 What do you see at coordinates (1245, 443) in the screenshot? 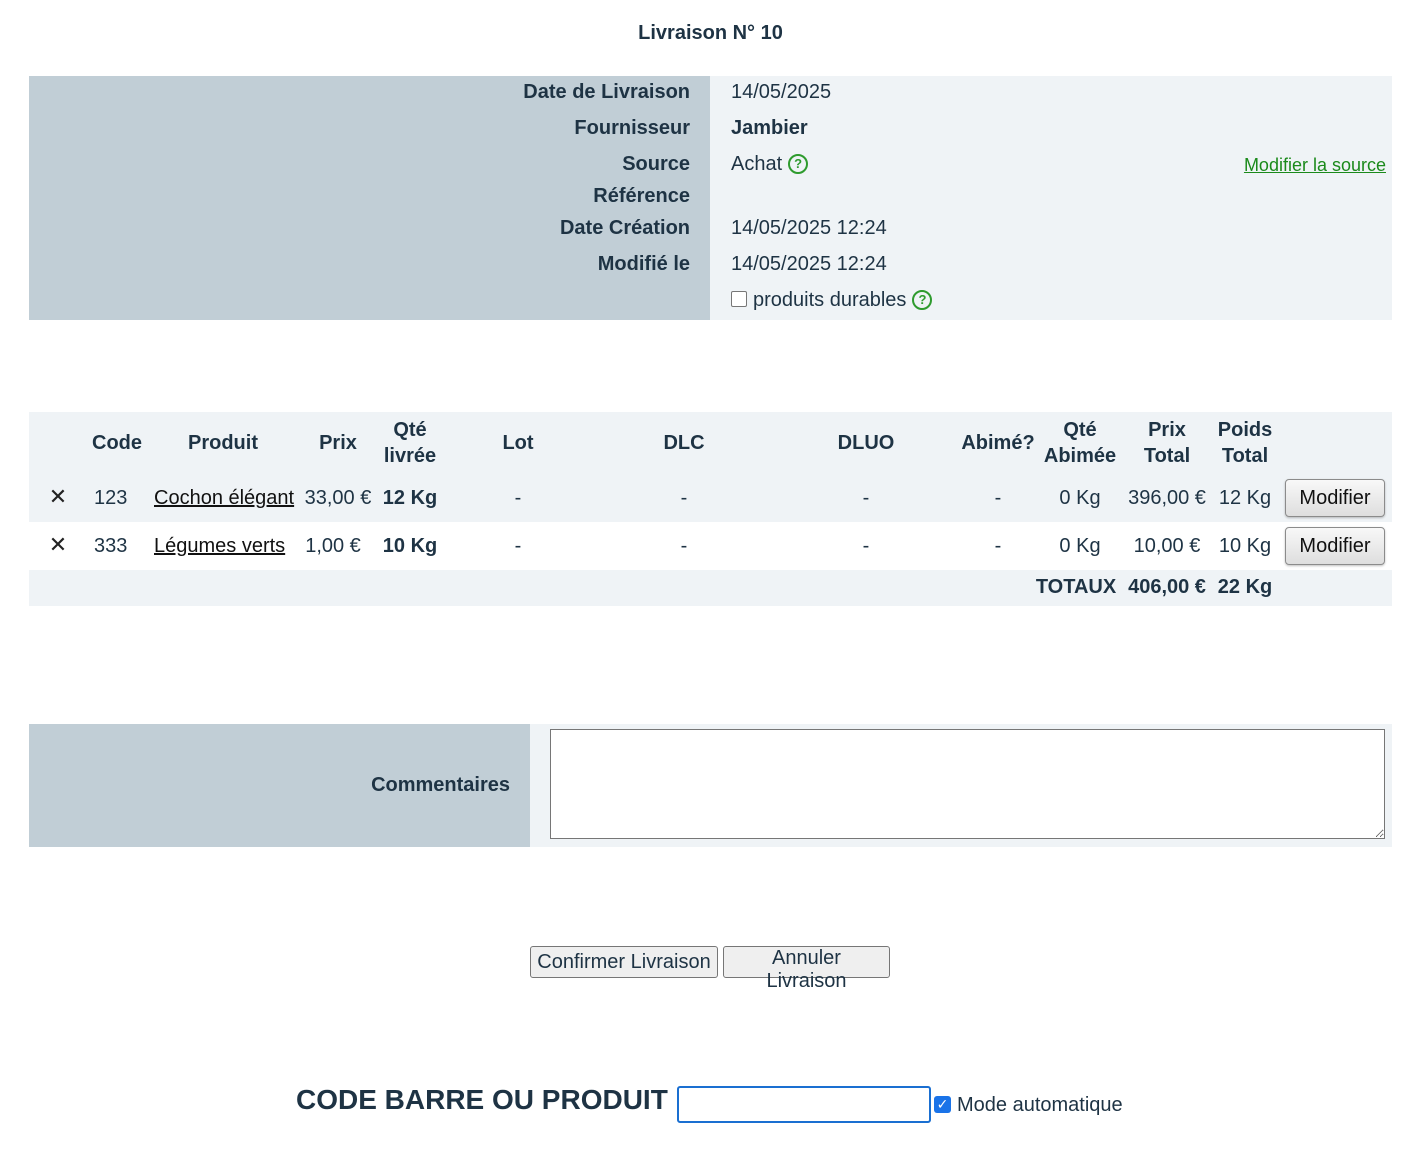
I see `header-poids-total: Poids Total` at bounding box center [1245, 443].